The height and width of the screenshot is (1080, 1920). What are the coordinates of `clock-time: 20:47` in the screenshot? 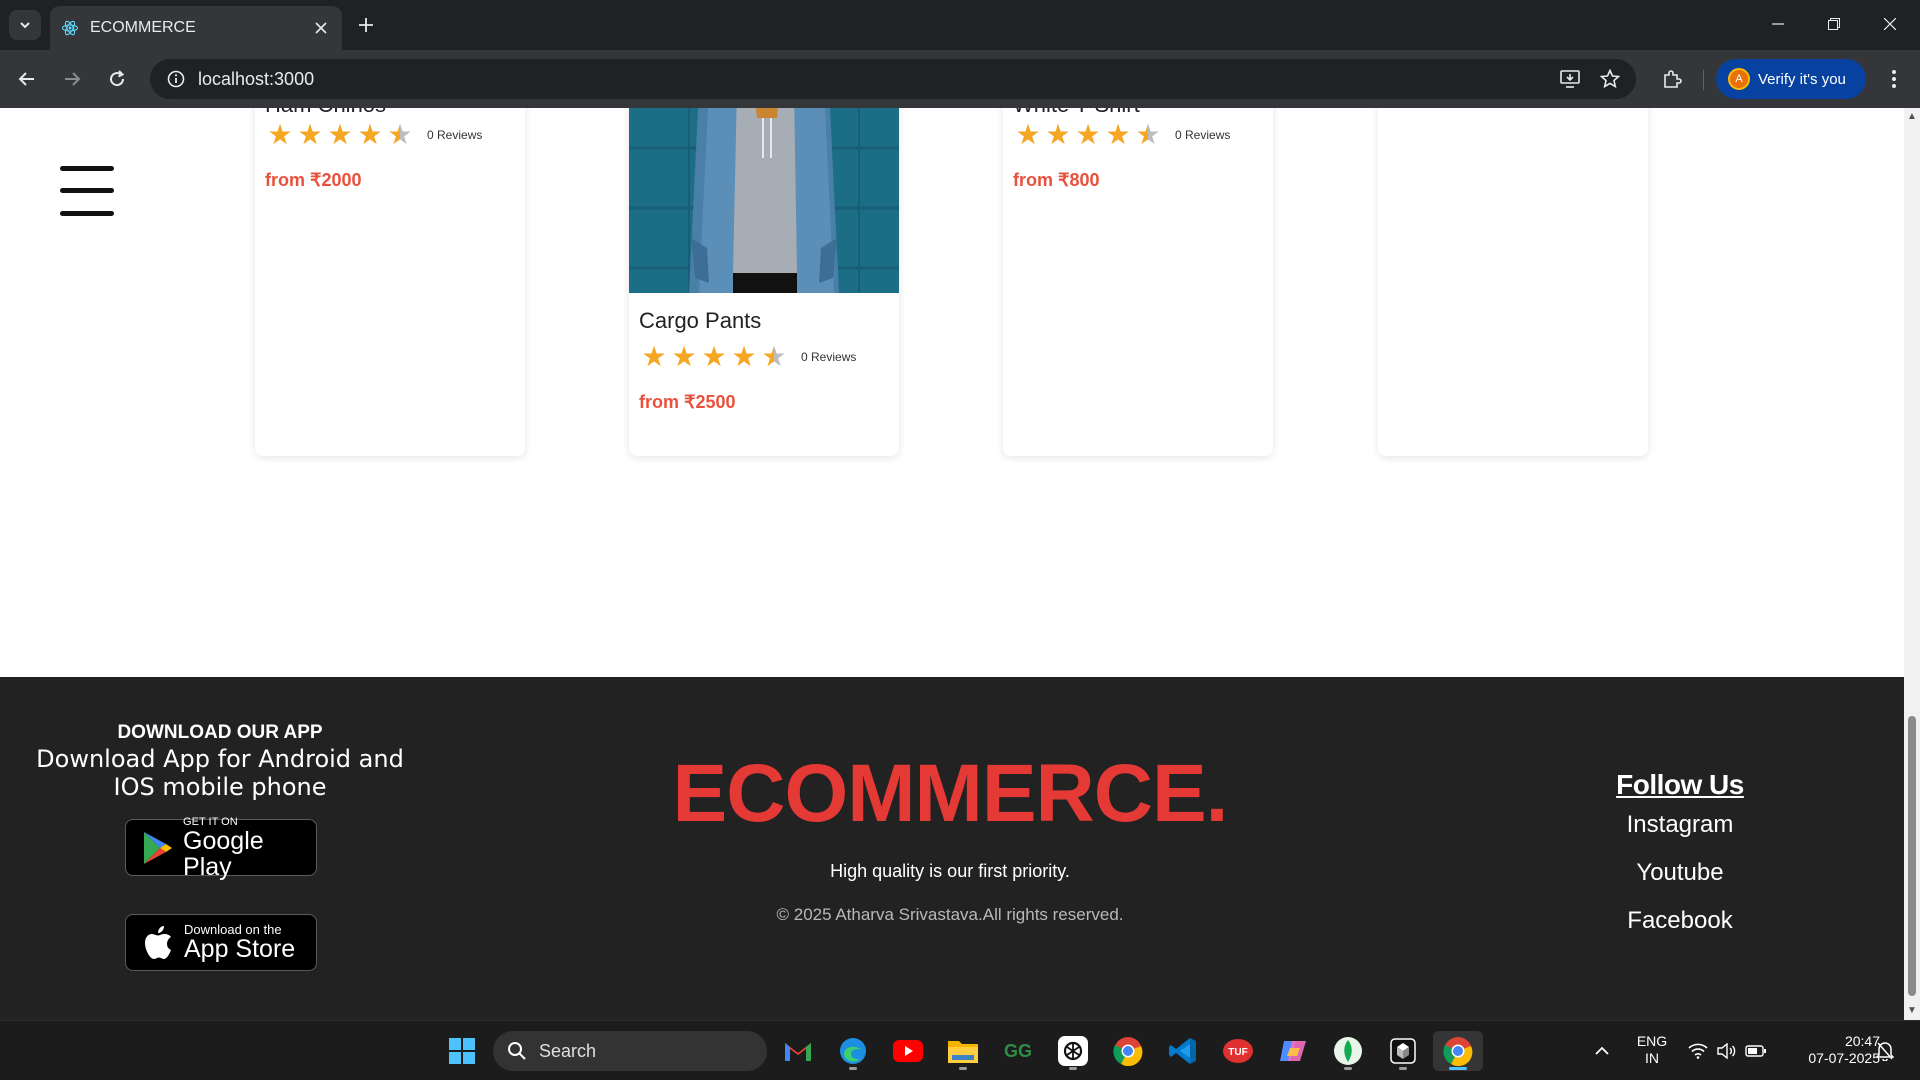 It's located at (1862, 1041).